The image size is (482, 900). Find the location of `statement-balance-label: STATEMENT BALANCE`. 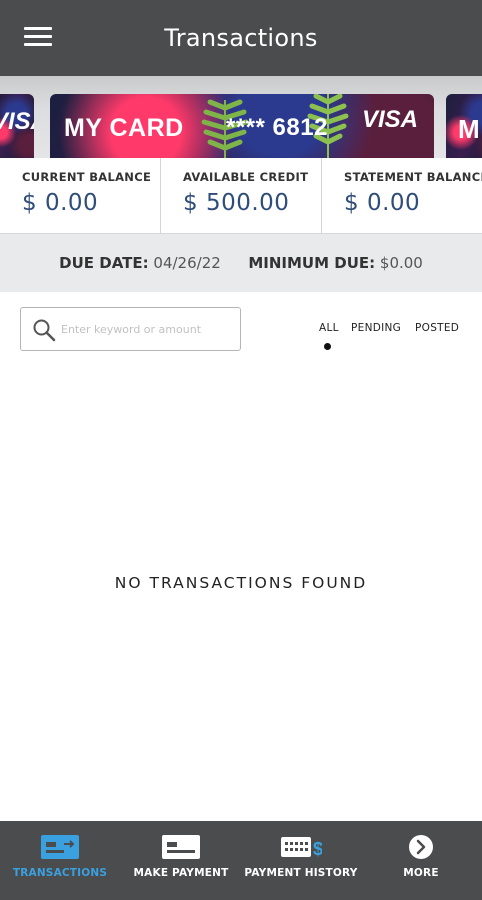

statement-balance-label: STATEMENT BALANCE is located at coordinates (413, 177).